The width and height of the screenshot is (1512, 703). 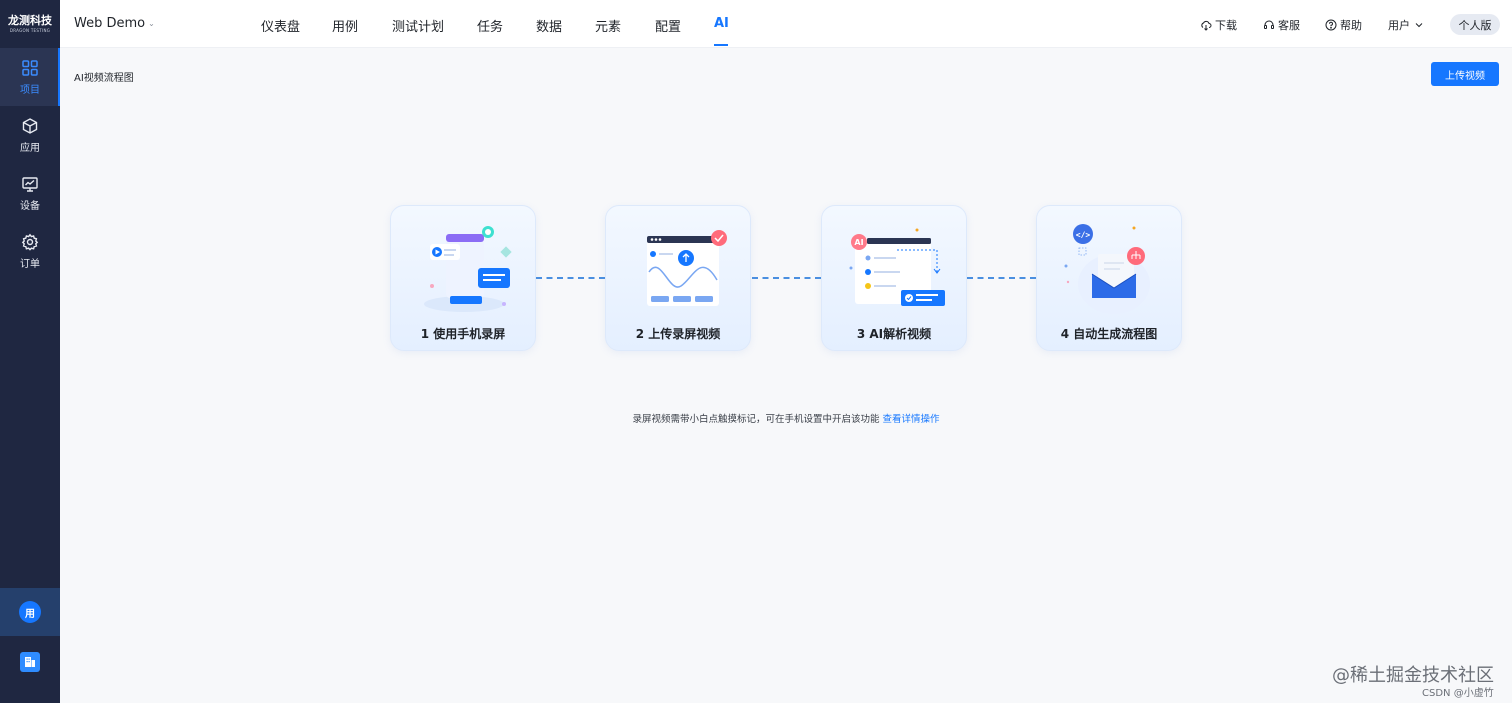 I want to click on gear-icon, so click(x=30, y=242).